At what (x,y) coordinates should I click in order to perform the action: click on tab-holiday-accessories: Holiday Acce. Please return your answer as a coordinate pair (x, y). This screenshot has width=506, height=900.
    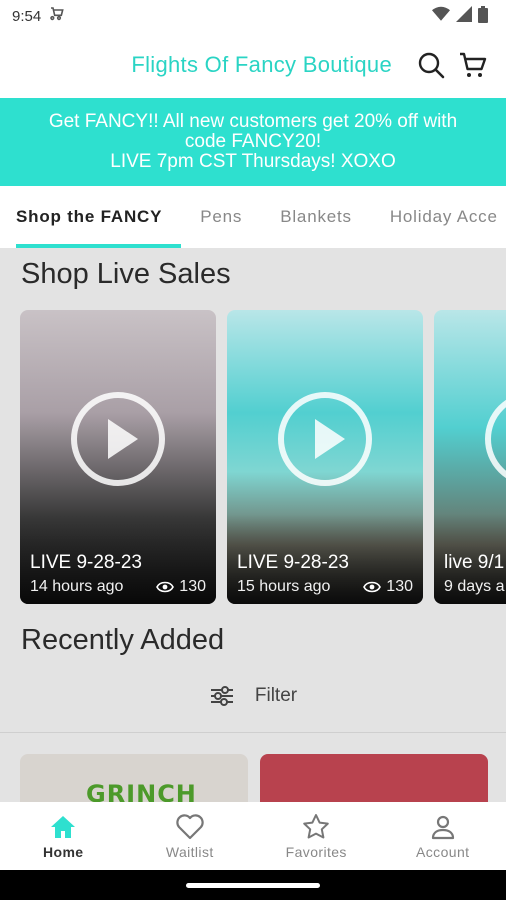
    Looking at the image, I should click on (438, 217).